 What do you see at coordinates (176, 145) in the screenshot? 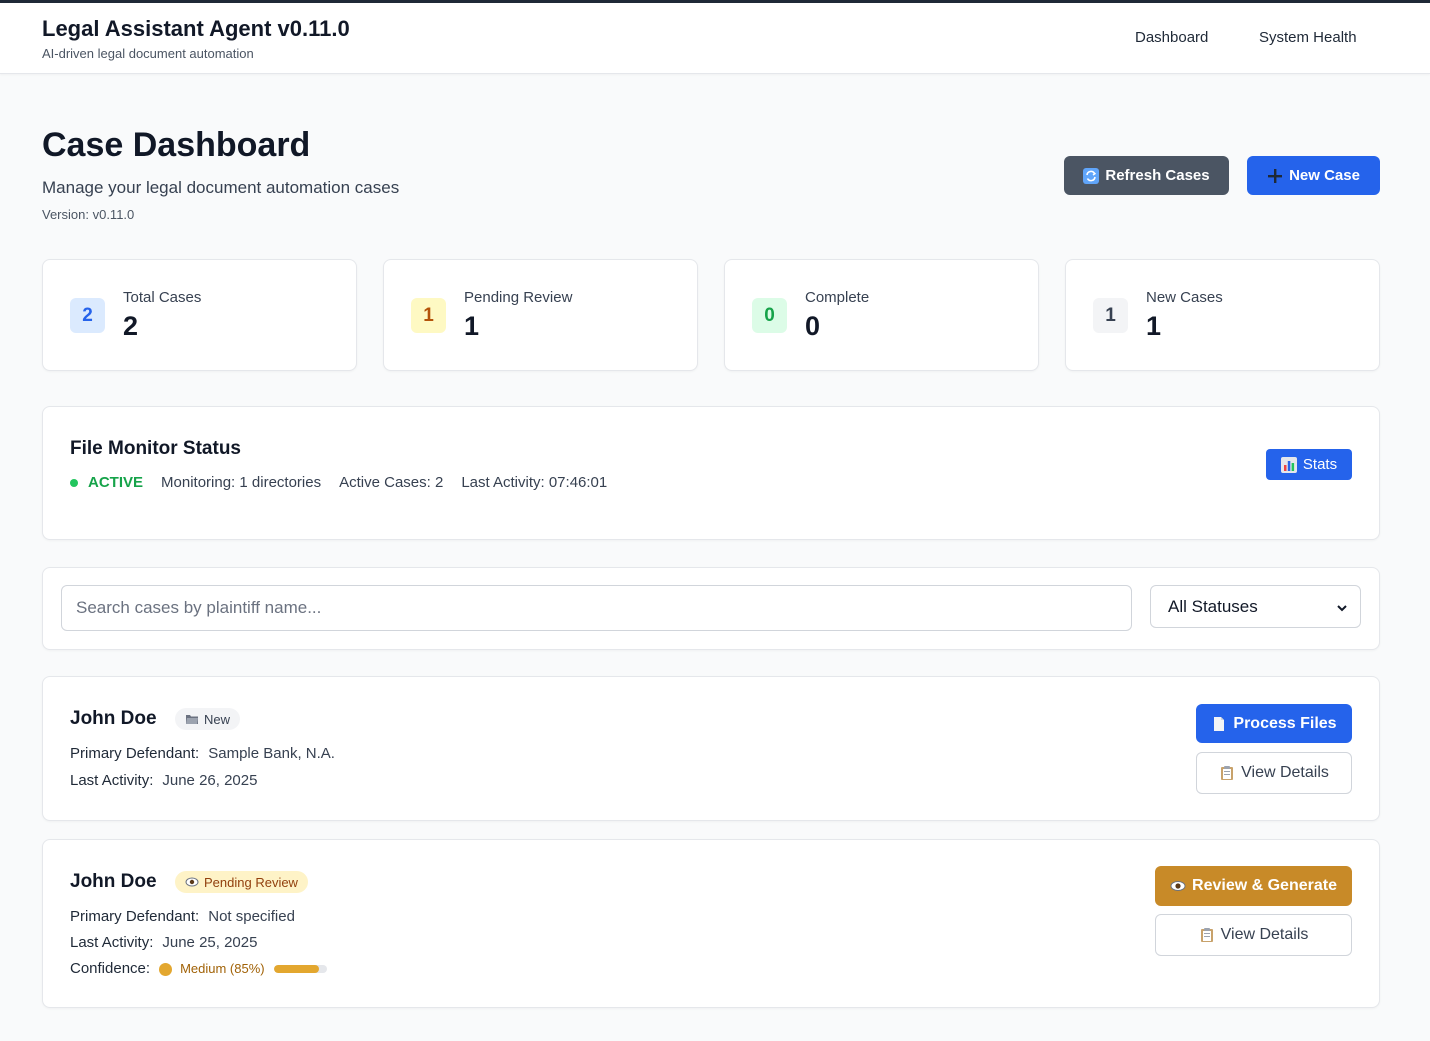
I see `page-title: Case Dashboard` at bounding box center [176, 145].